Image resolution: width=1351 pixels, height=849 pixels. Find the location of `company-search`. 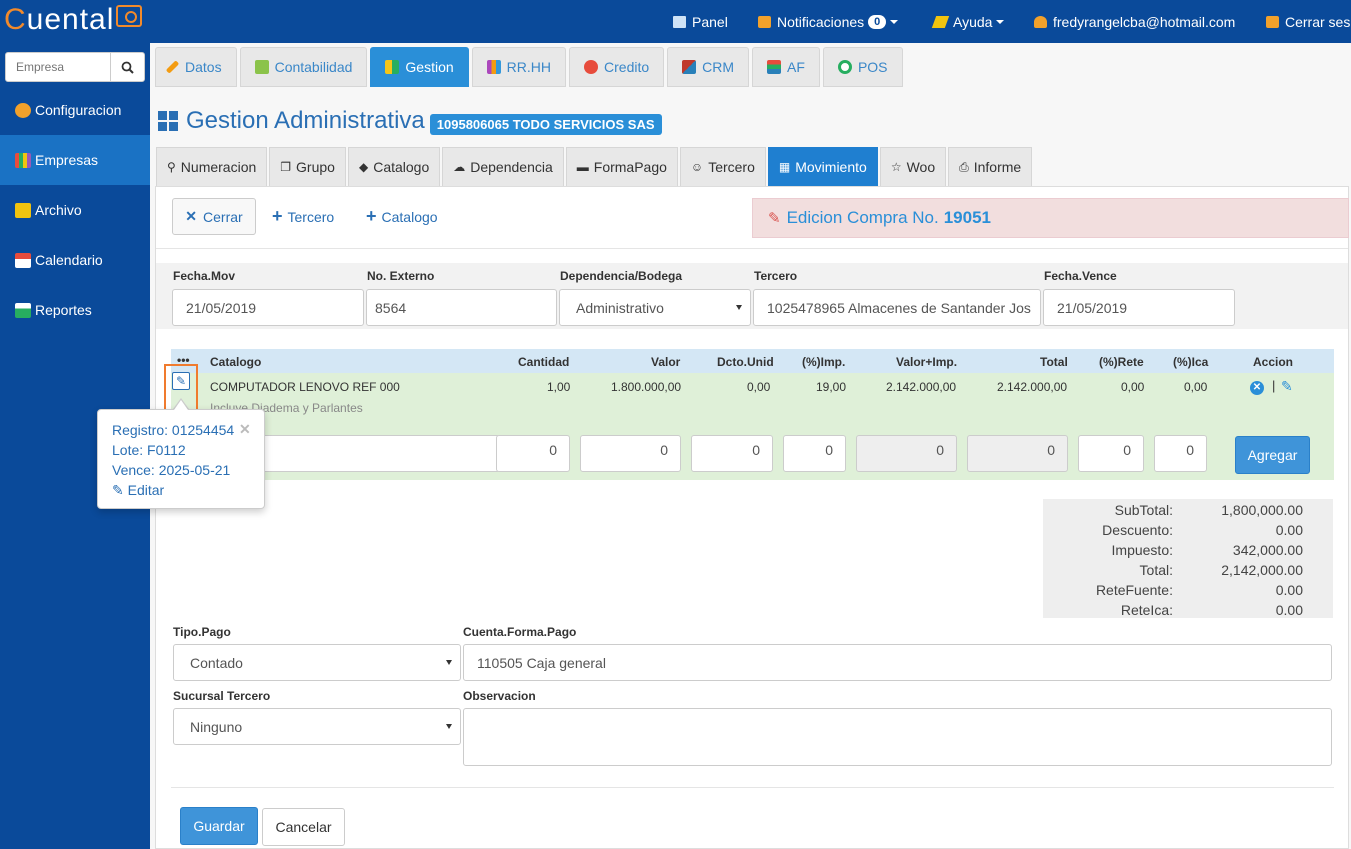

company-search is located at coordinates (75, 67).